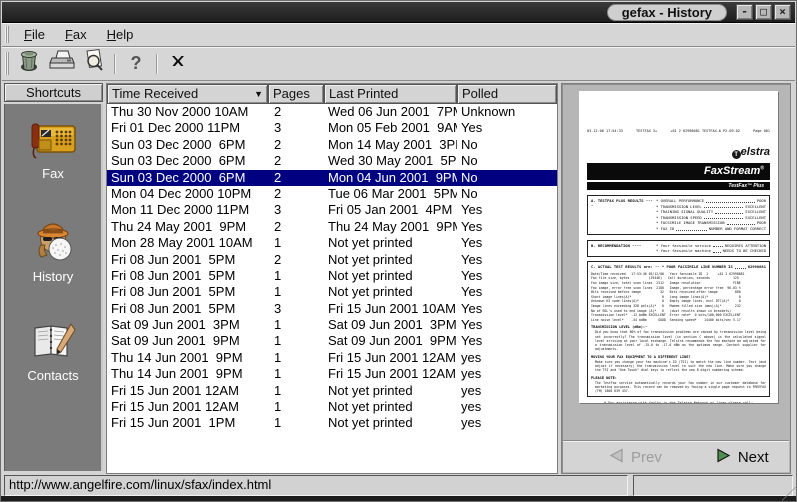 Image resolution: width=797 pixels, height=502 pixels. What do you see at coordinates (7, 63) in the screenshot?
I see `toolbar-grip` at bounding box center [7, 63].